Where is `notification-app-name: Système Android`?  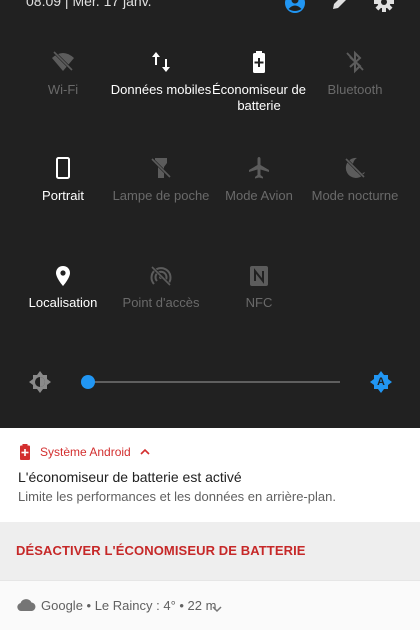
notification-app-name: Système Android is located at coordinates (85, 452).